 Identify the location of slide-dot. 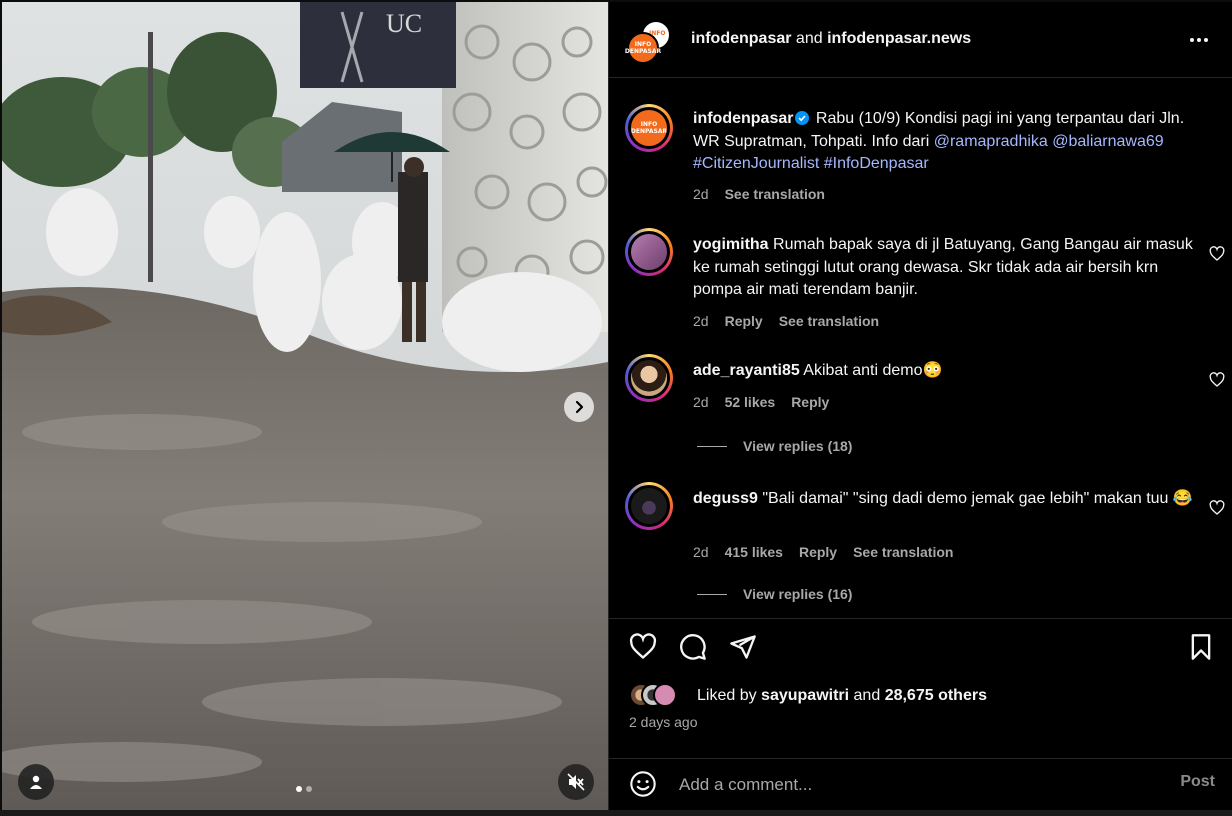
(309, 789).